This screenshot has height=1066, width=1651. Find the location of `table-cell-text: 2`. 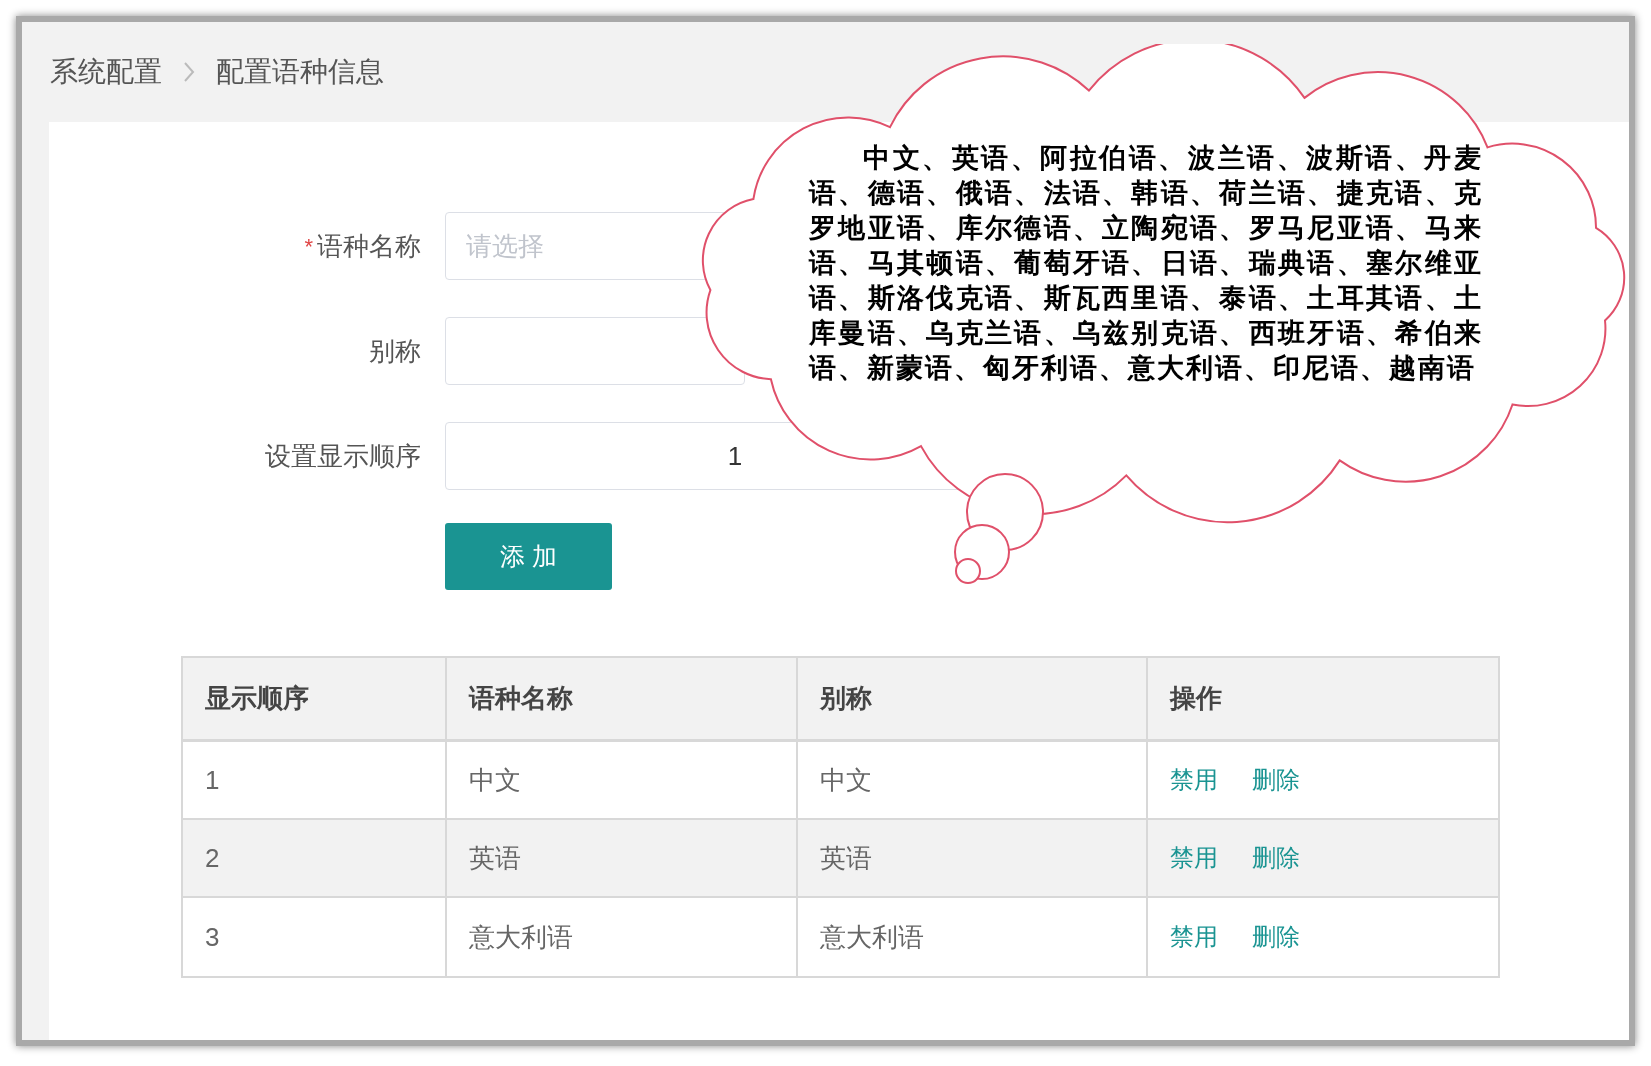

table-cell-text: 2 is located at coordinates (212, 858).